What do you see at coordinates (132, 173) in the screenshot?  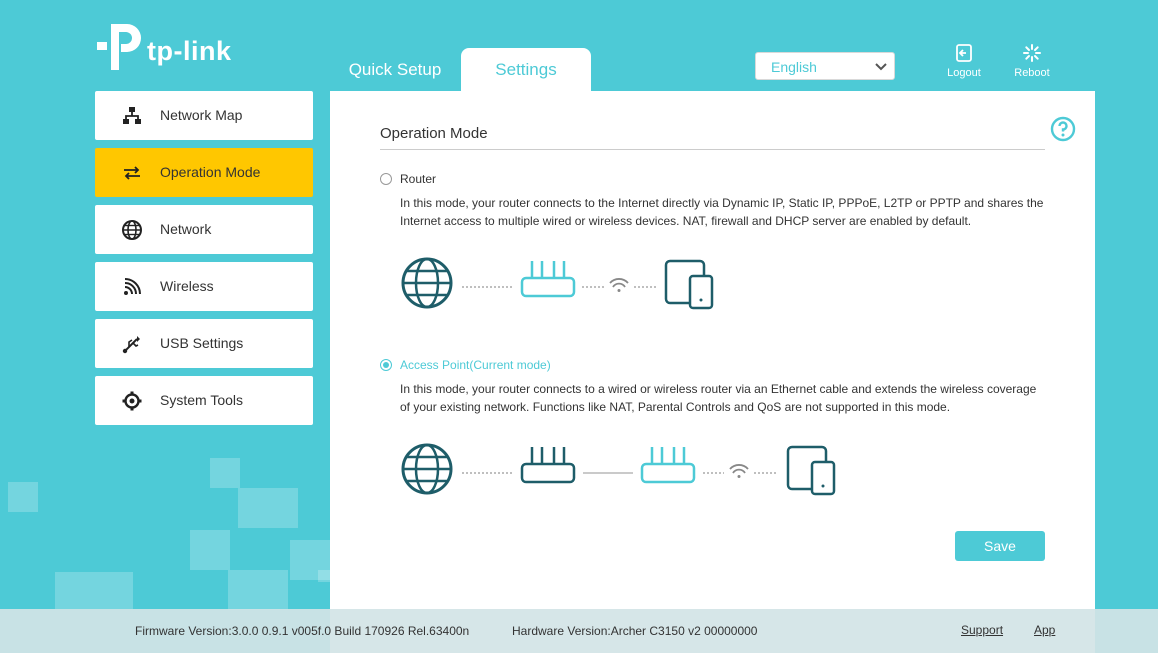 I see `operation-mode-icon` at bounding box center [132, 173].